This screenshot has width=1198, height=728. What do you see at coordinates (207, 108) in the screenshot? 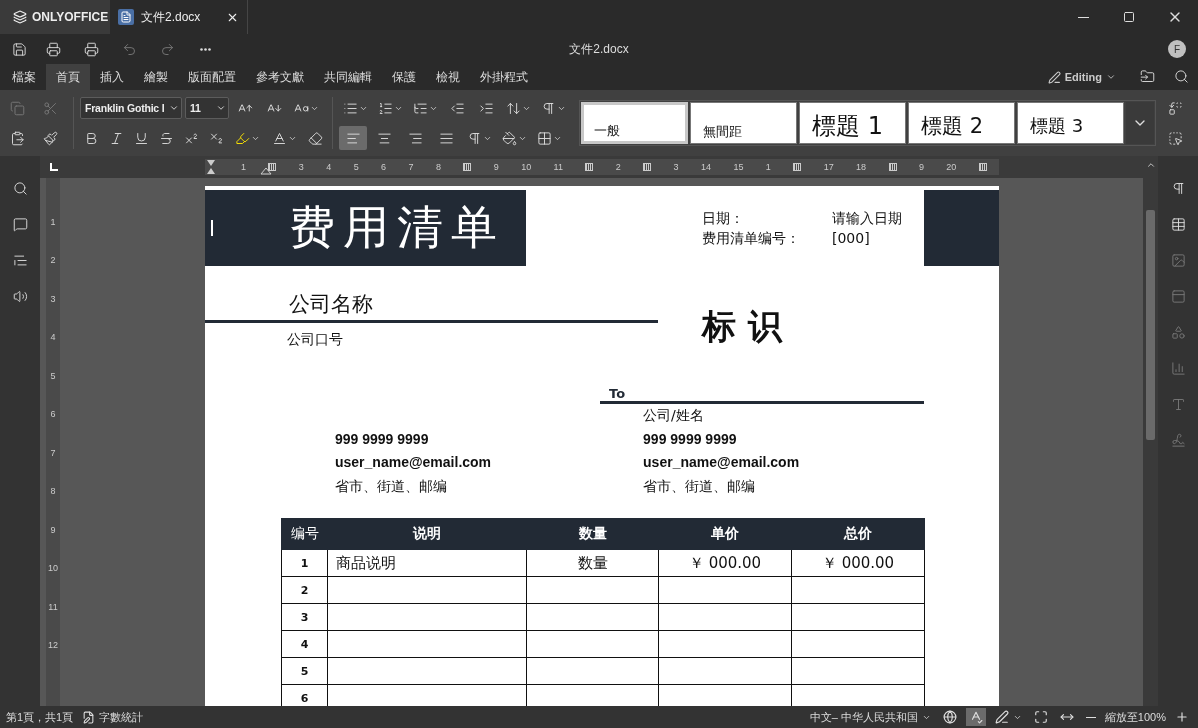
I see `font-size-field: 11` at bounding box center [207, 108].